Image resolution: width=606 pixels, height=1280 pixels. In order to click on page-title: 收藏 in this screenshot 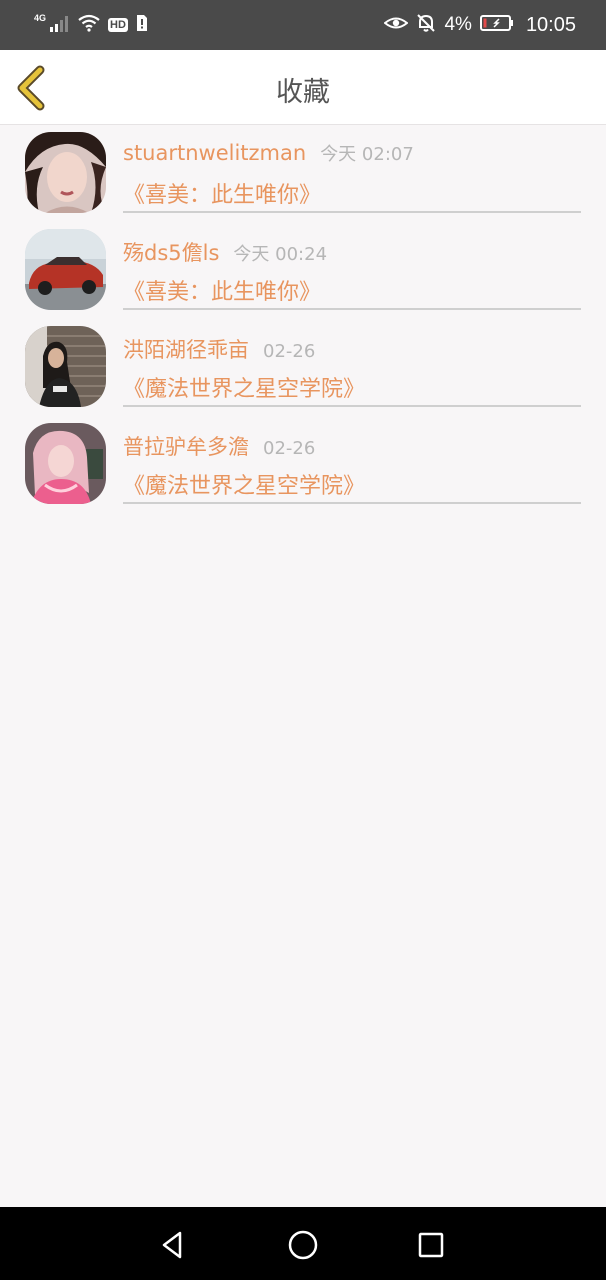, I will do `click(303, 92)`.